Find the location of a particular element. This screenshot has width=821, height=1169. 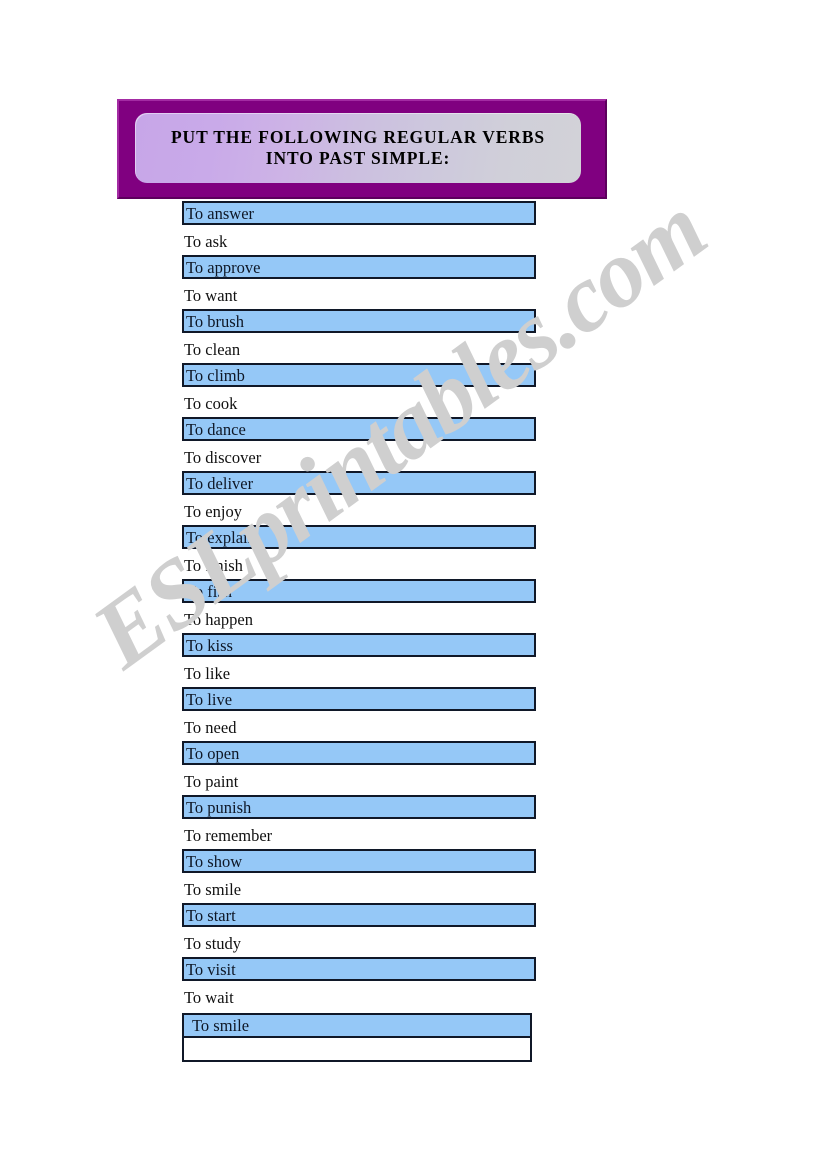

verb-prompt-row: To clean is located at coordinates (359, 349).